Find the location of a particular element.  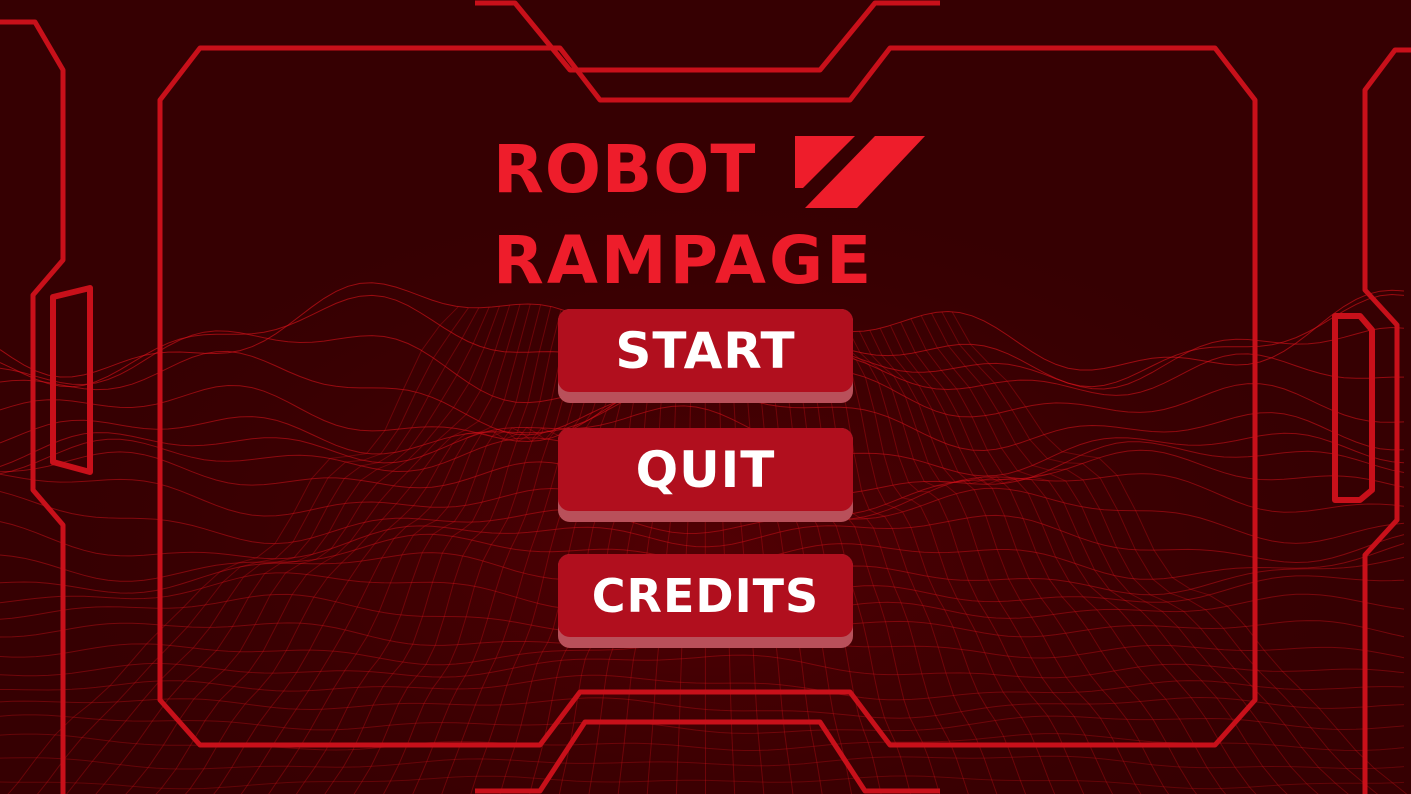

credits-button: CREDITS is located at coordinates (705, 601).